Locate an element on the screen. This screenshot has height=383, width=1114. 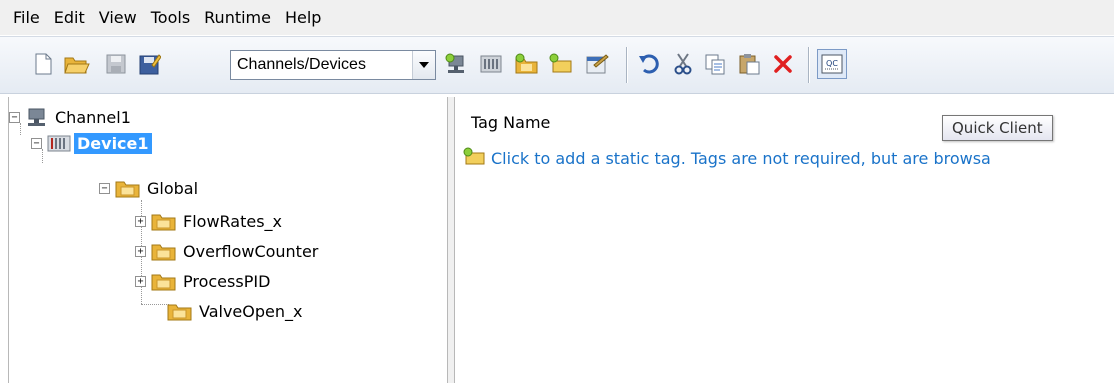
tree-node-child: + ProcessPID is located at coordinates (204, 281).